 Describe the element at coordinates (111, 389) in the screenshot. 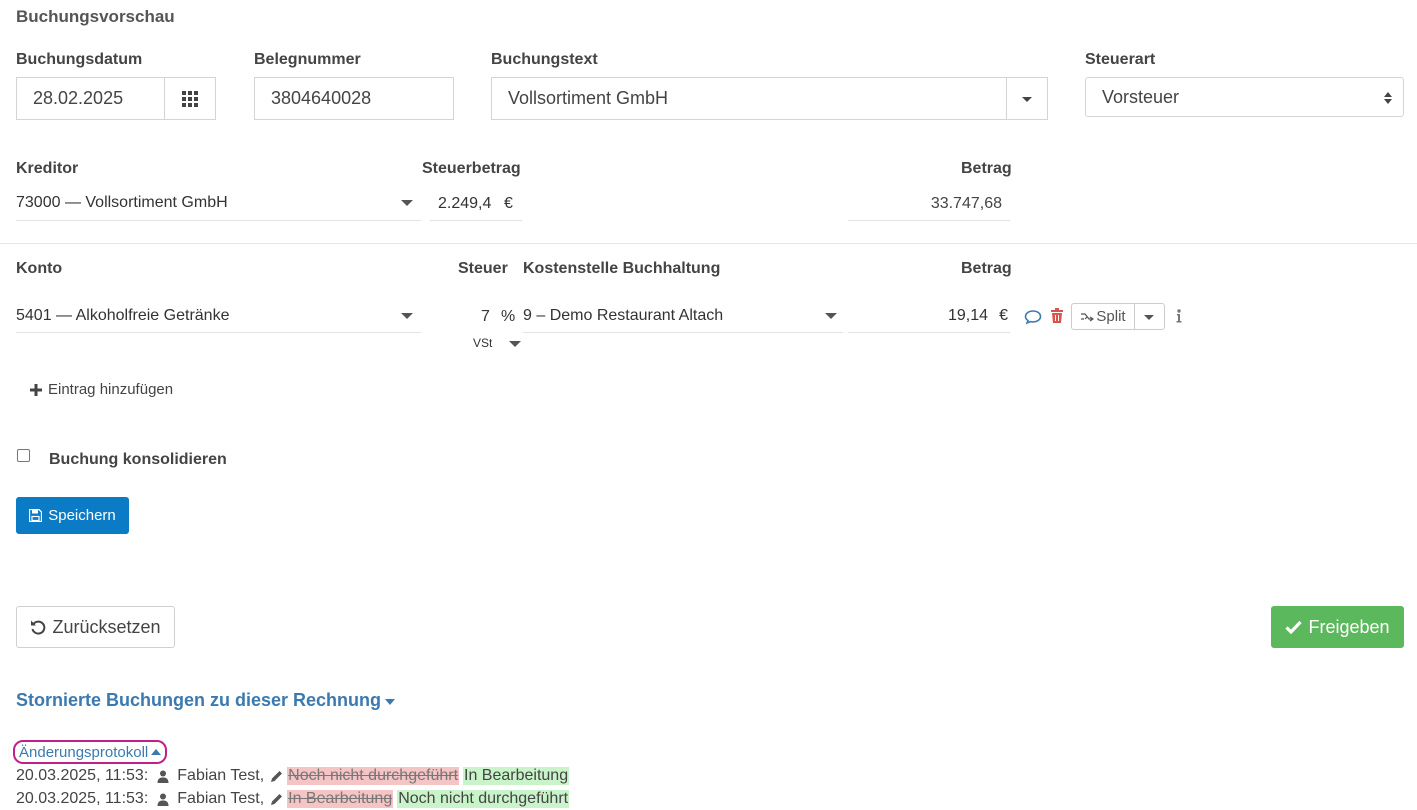

I see `add-entry-label: Eintrag hinzufügen` at that location.